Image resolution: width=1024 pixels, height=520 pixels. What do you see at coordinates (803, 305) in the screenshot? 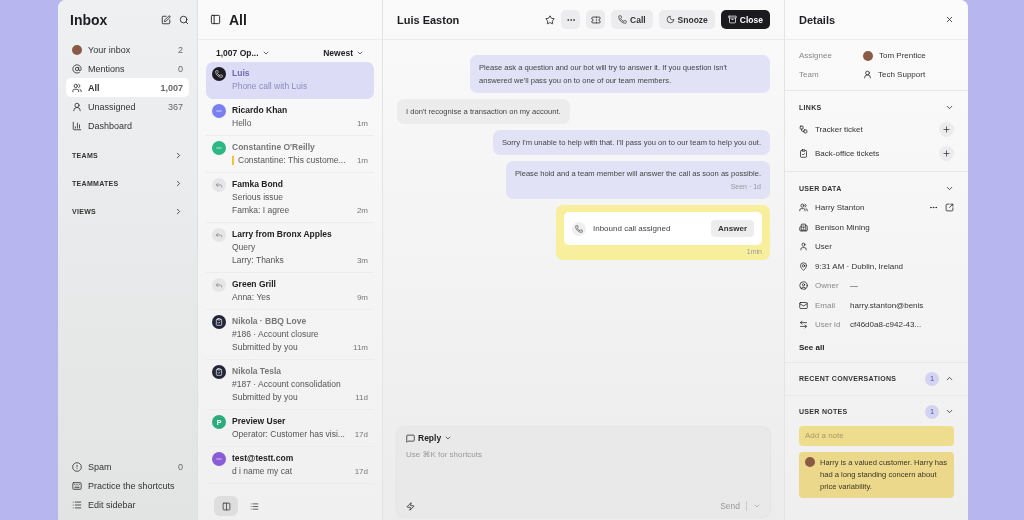
I see `mail-icon` at bounding box center [803, 305].